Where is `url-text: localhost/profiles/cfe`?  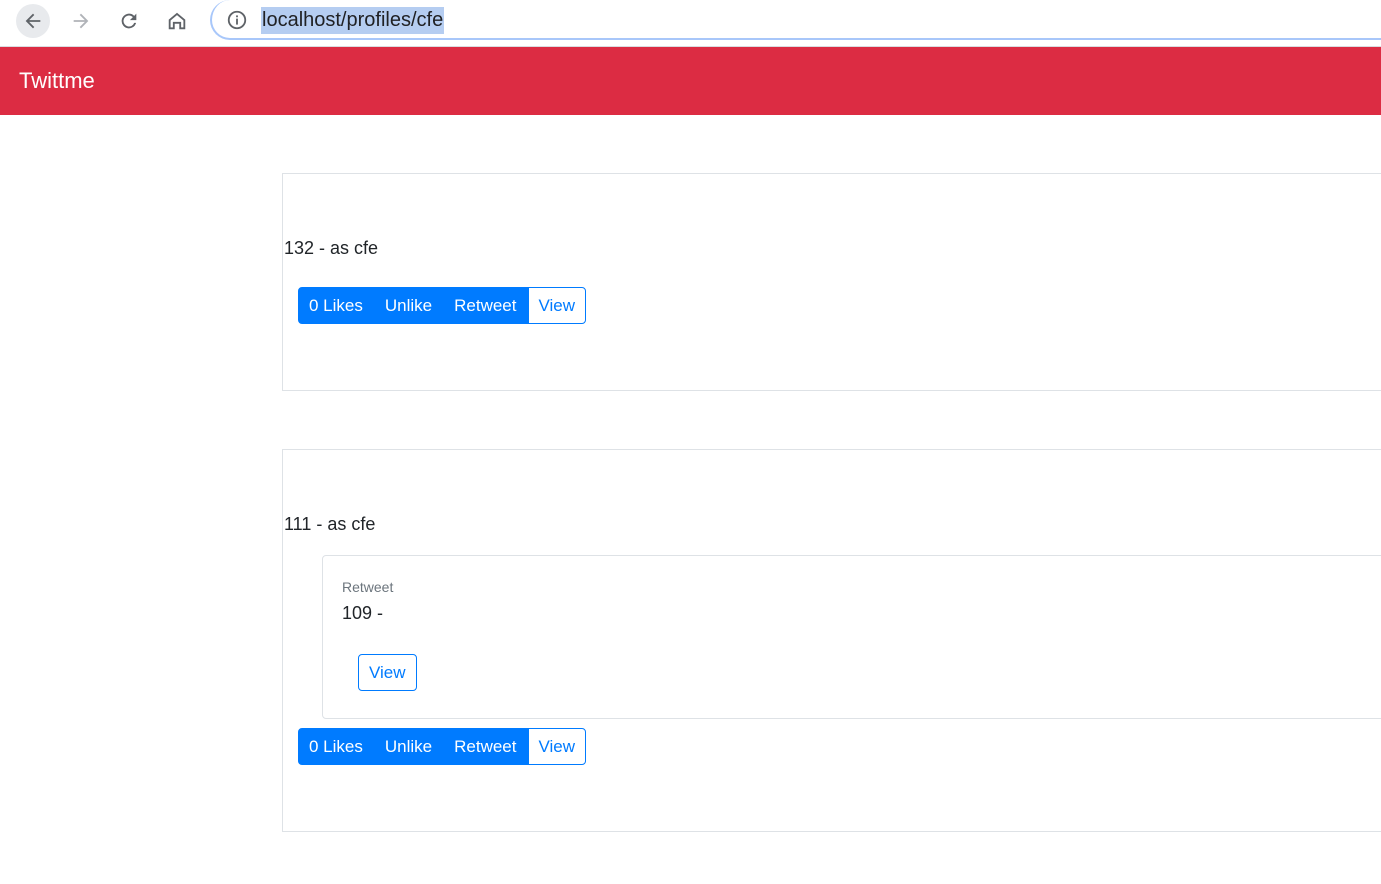 url-text: localhost/profiles/cfe is located at coordinates (353, 20).